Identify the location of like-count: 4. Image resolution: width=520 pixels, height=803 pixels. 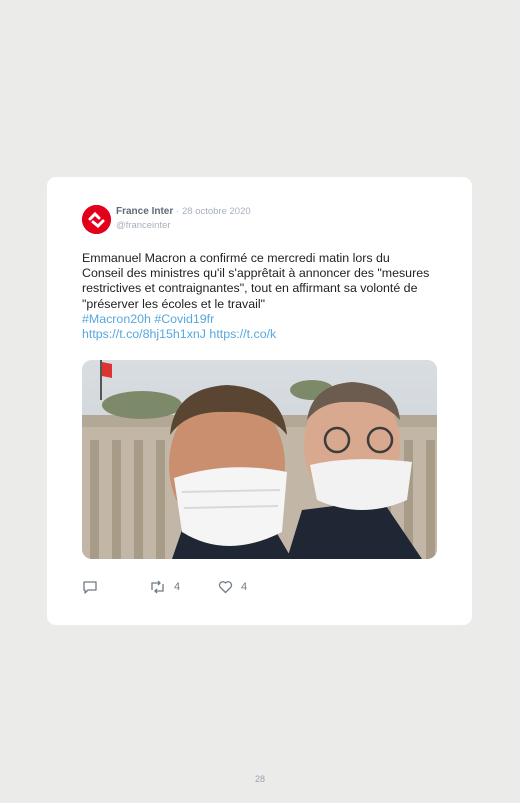
(244, 587).